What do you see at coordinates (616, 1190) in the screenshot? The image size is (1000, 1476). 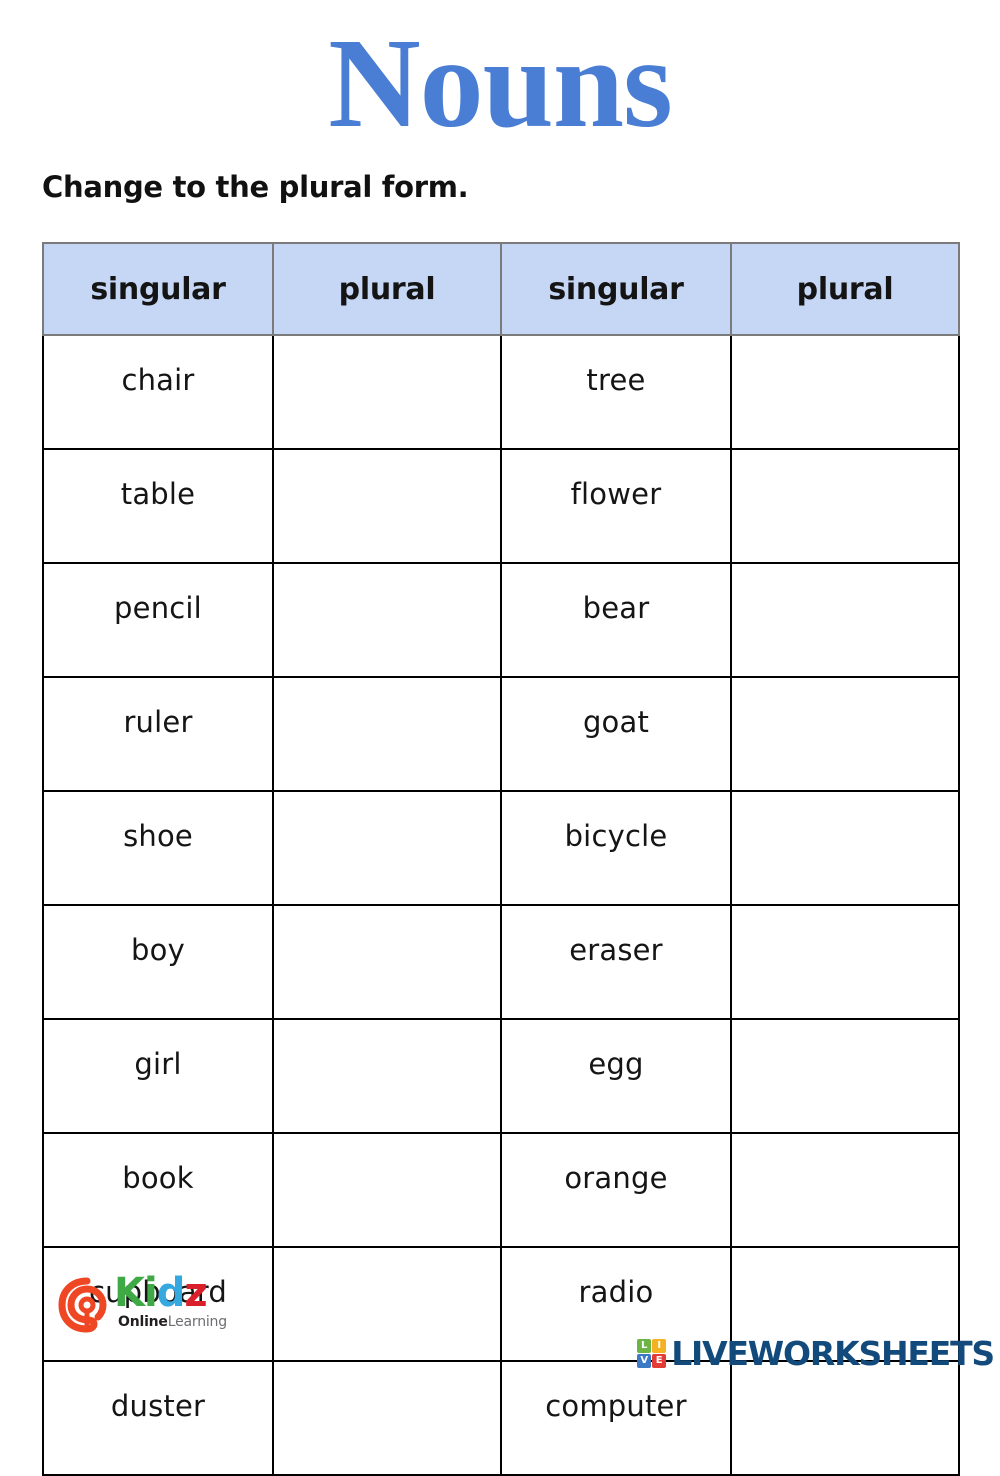 I see `cell-singular-right: orange` at bounding box center [616, 1190].